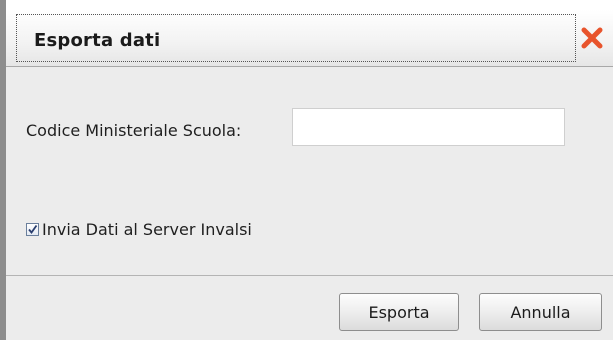 This screenshot has width=613, height=340. Describe the element at coordinates (592, 38) in the screenshot. I see `close-icon` at that location.